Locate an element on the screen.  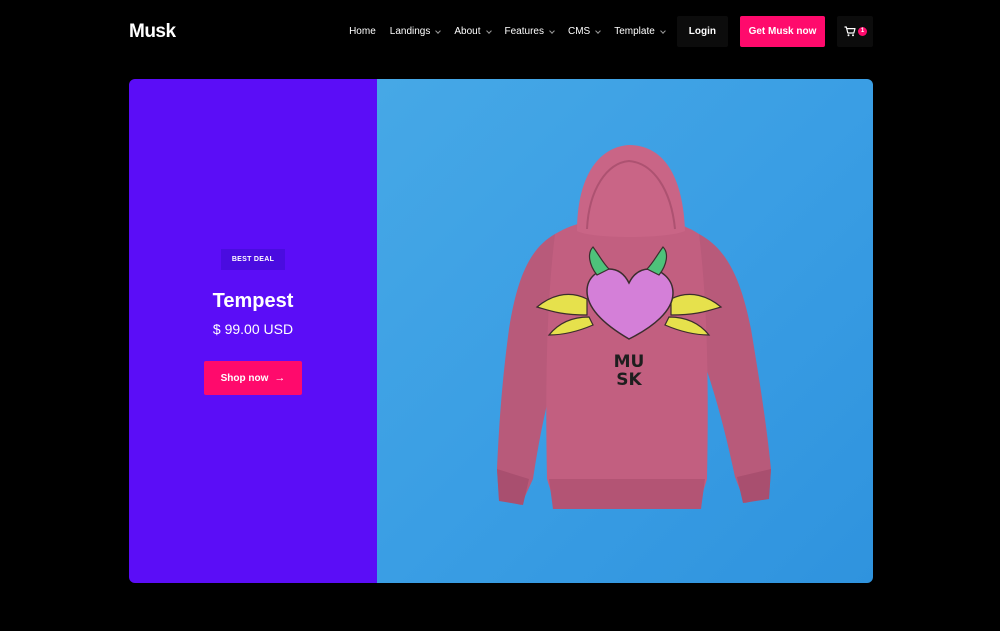
nav-label: Template is located at coordinates (634, 31).